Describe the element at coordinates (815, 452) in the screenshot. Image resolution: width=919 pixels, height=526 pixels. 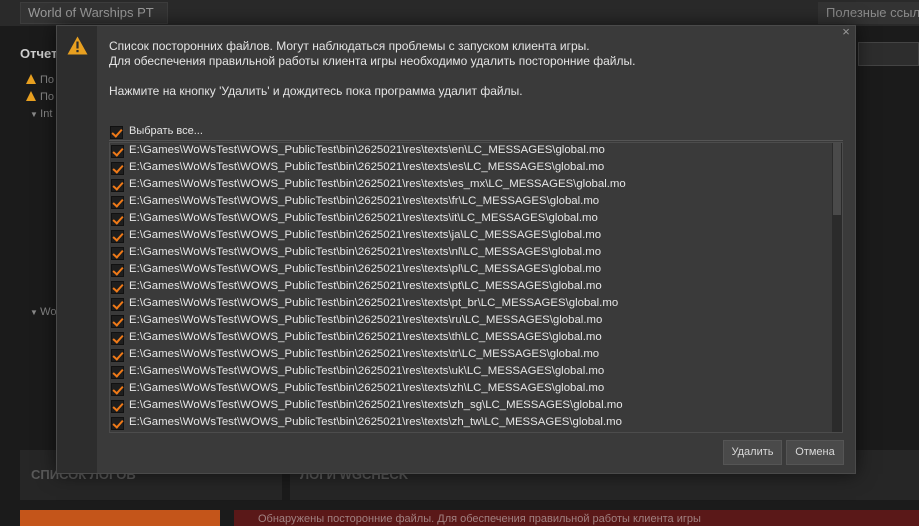
I see `cancel-button: Отмена` at that location.